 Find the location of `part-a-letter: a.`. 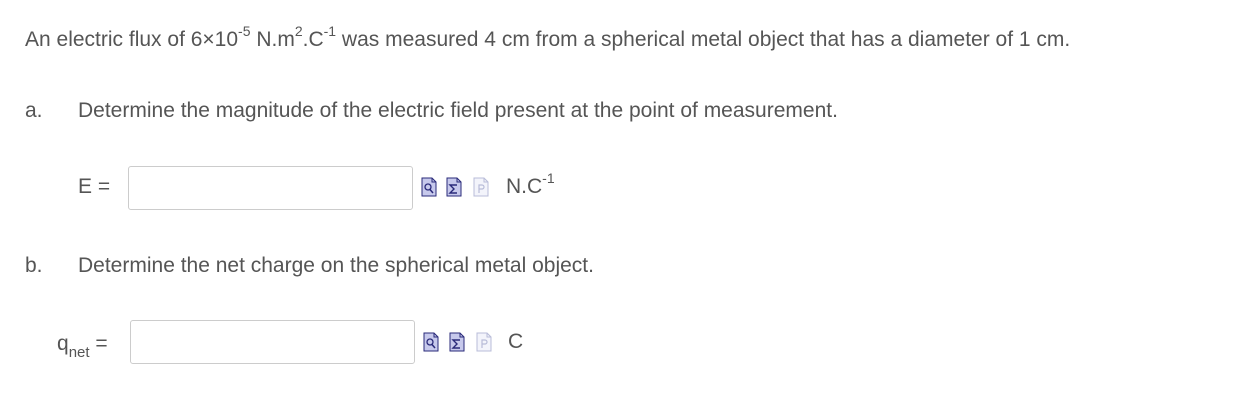

part-a-letter: a. is located at coordinates (34, 110).